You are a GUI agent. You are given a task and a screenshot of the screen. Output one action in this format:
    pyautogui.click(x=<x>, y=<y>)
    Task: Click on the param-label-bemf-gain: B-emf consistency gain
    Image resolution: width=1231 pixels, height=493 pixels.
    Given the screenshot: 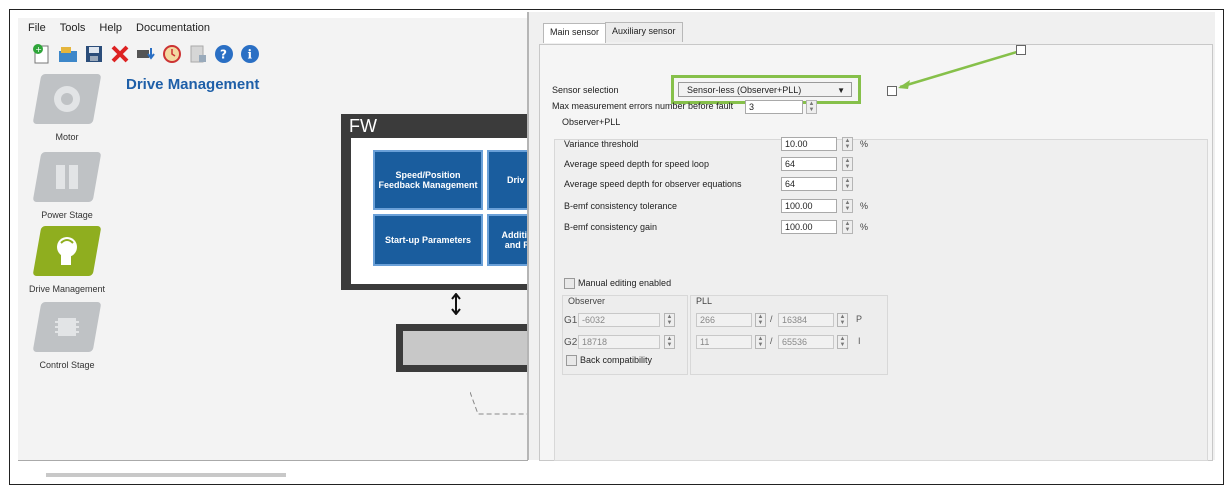 What is the action you would take?
    pyautogui.click(x=611, y=227)
    